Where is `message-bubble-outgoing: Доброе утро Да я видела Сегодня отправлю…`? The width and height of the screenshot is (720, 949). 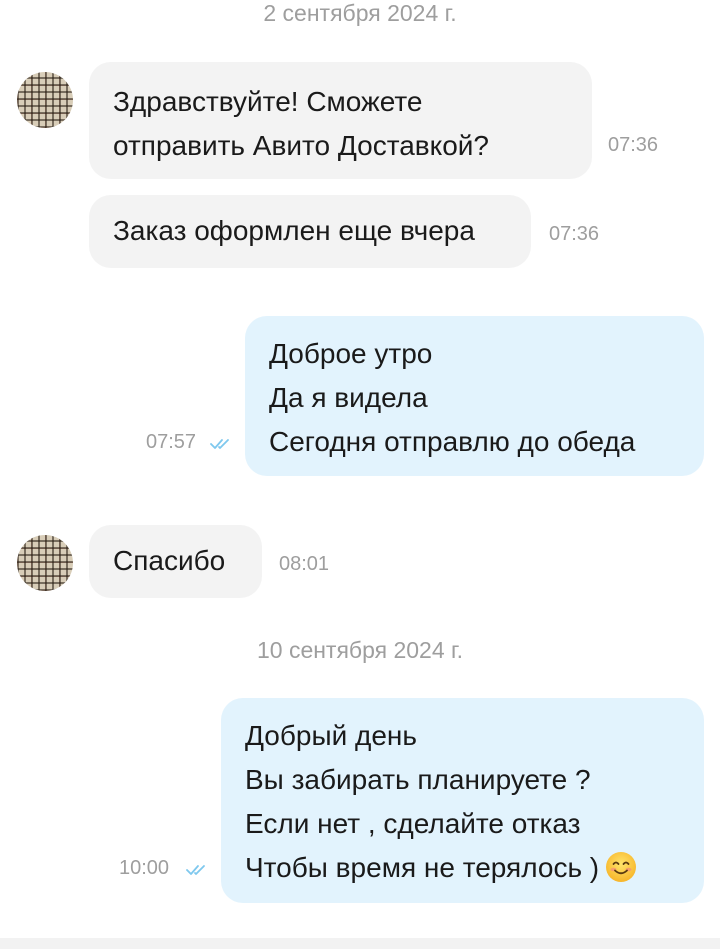
message-bubble-outgoing: Доброе утро Да я видела Сегодня отправлю… is located at coordinates (474, 396).